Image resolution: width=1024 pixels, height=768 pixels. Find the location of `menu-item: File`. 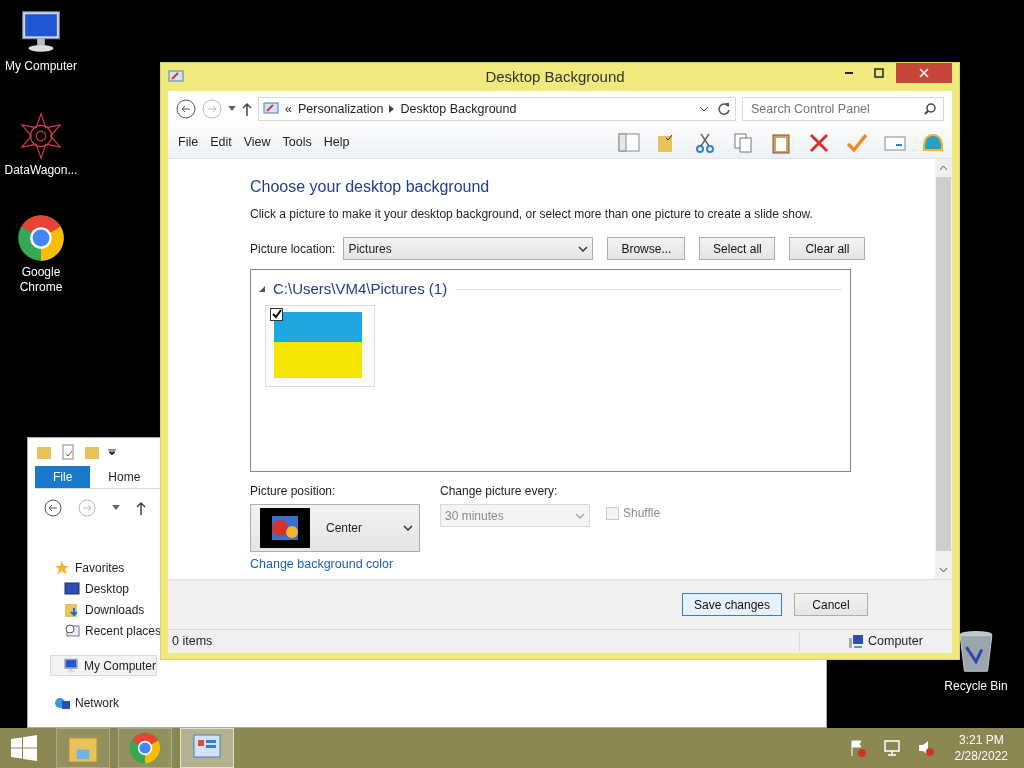

menu-item: File is located at coordinates (188, 142).